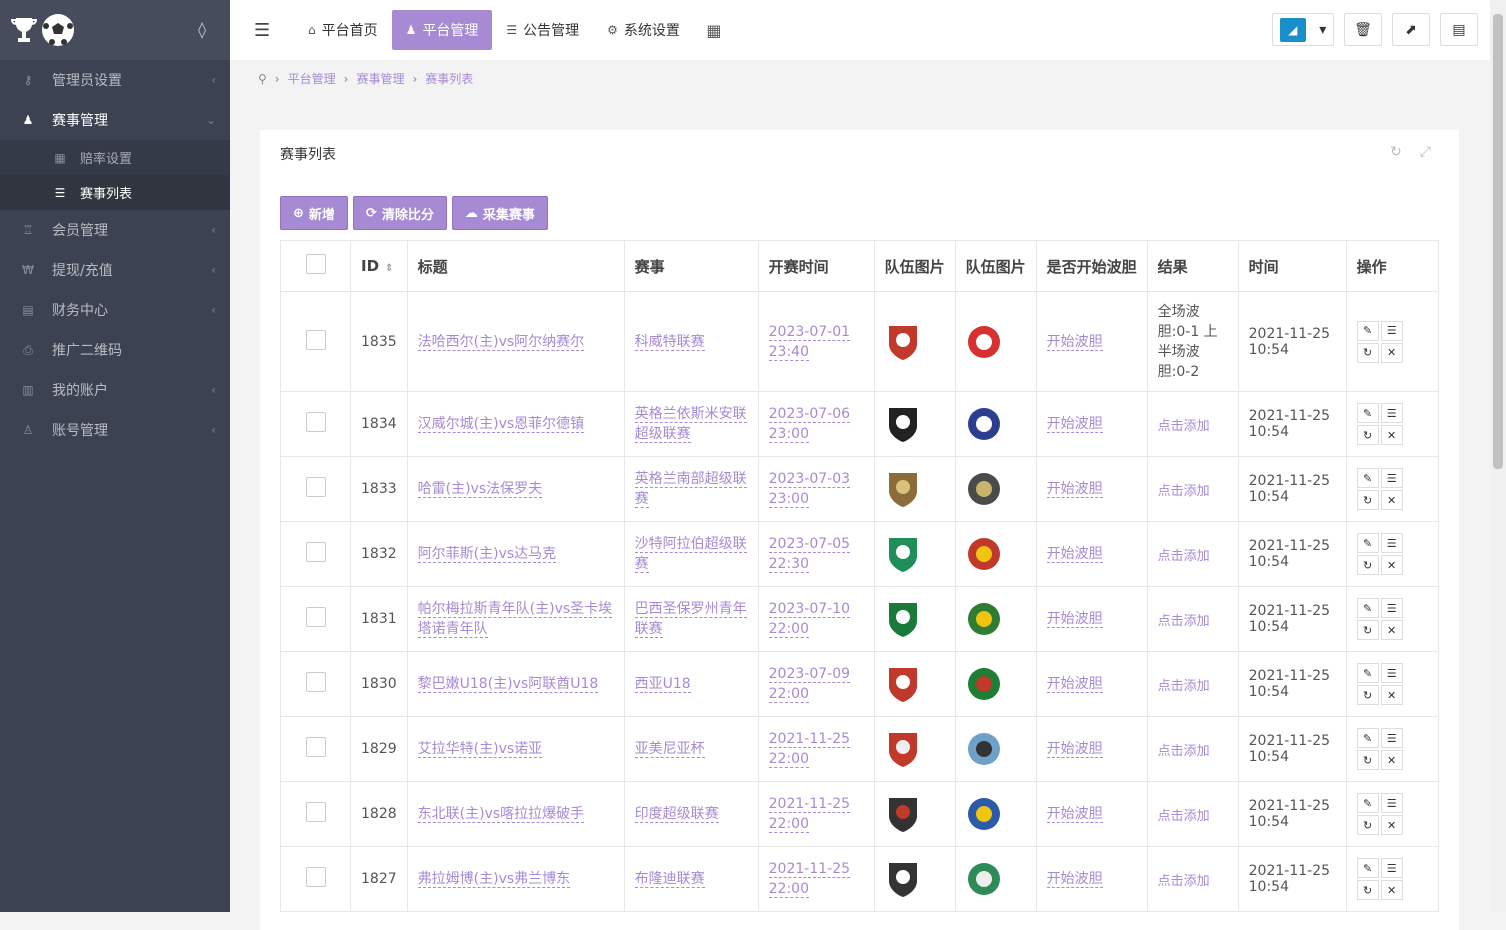 Image resolution: width=1506 pixels, height=930 pixels. What do you see at coordinates (1425, 152) in the screenshot?
I see `fullscreen-icon: ⤢` at bounding box center [1425, 152].